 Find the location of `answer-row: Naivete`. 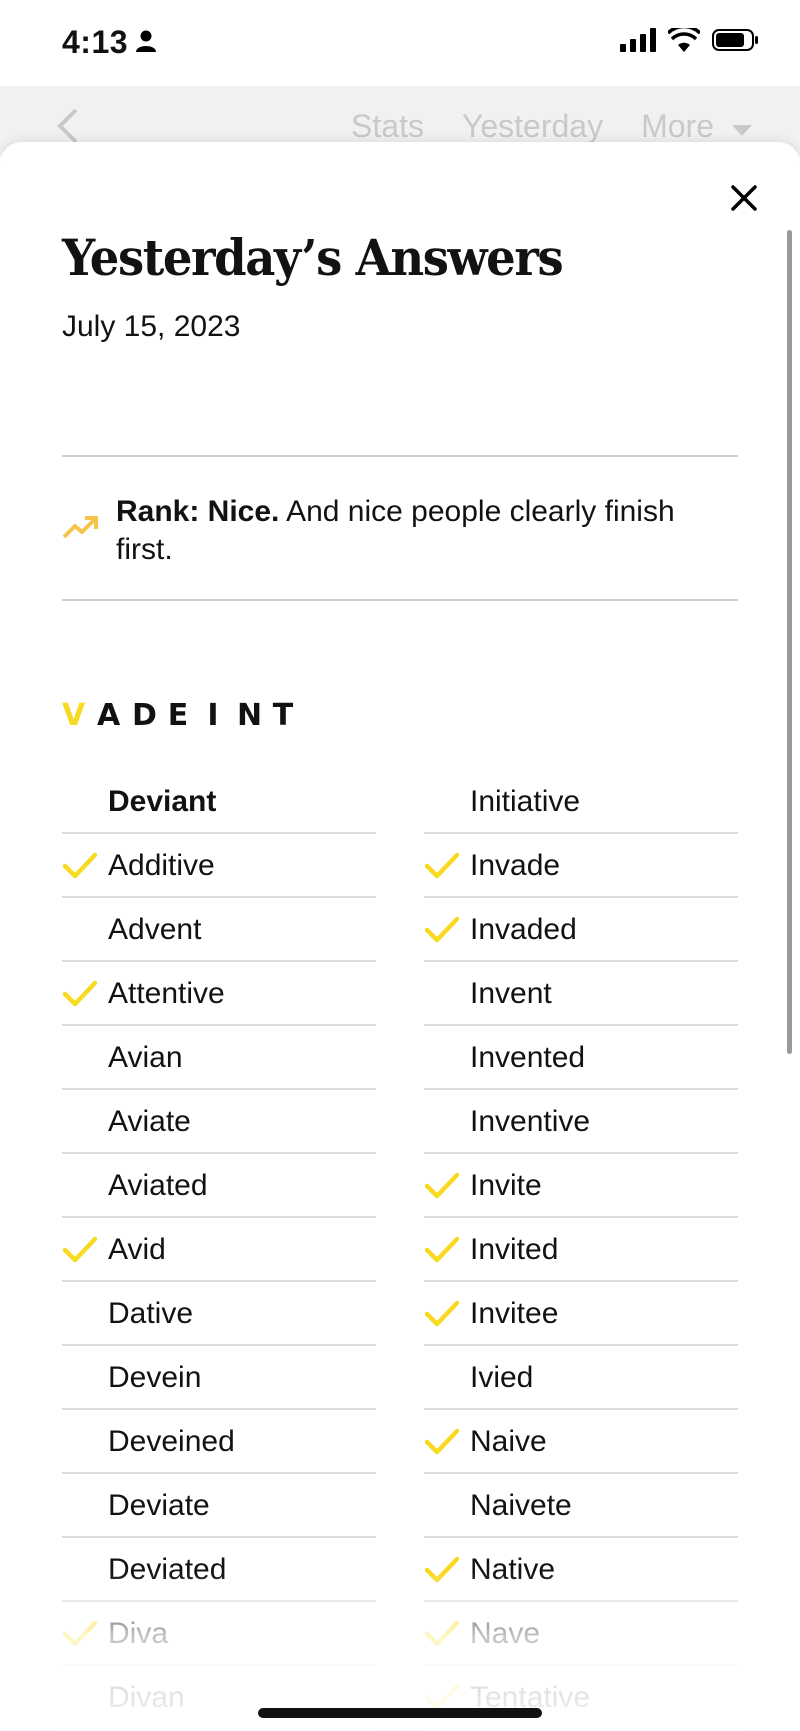

answer-row: Naivete is located at coordinates (581, 1506).